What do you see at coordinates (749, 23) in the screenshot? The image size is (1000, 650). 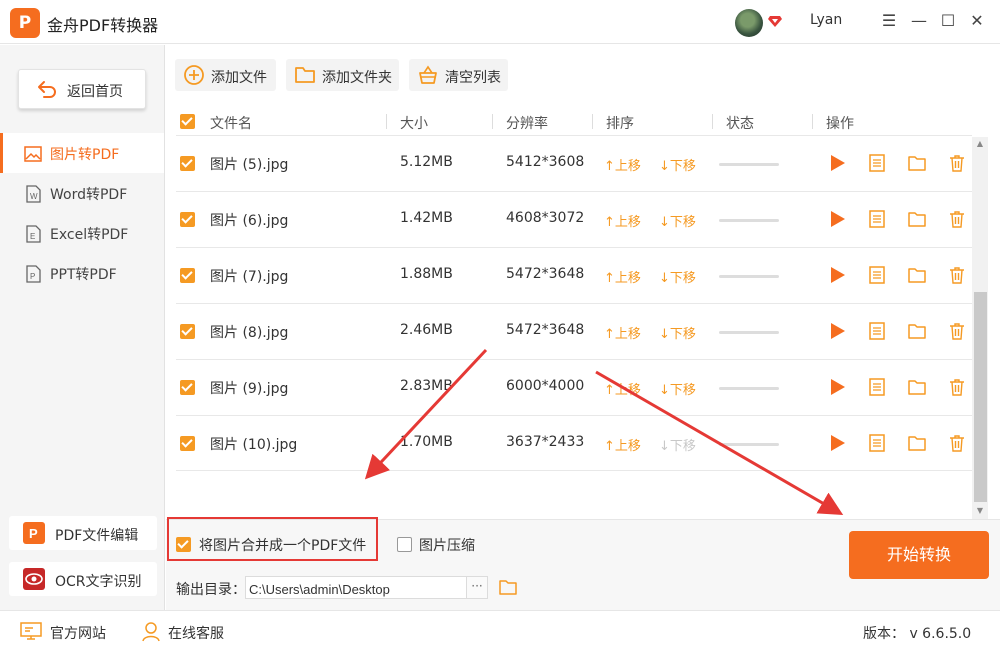 I see `avatar` at bounding box center [749, 23].